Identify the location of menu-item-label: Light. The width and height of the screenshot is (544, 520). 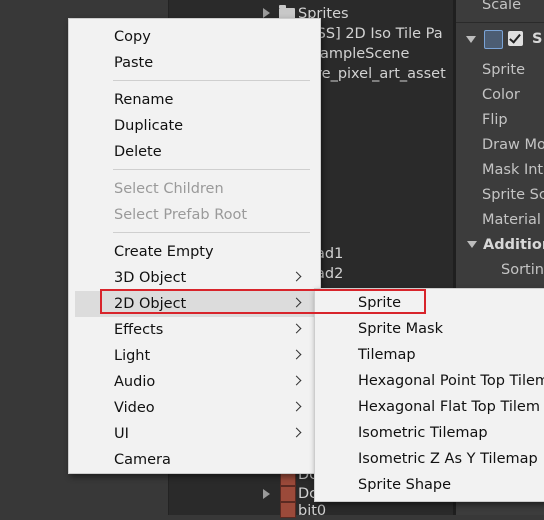
(132, 356).